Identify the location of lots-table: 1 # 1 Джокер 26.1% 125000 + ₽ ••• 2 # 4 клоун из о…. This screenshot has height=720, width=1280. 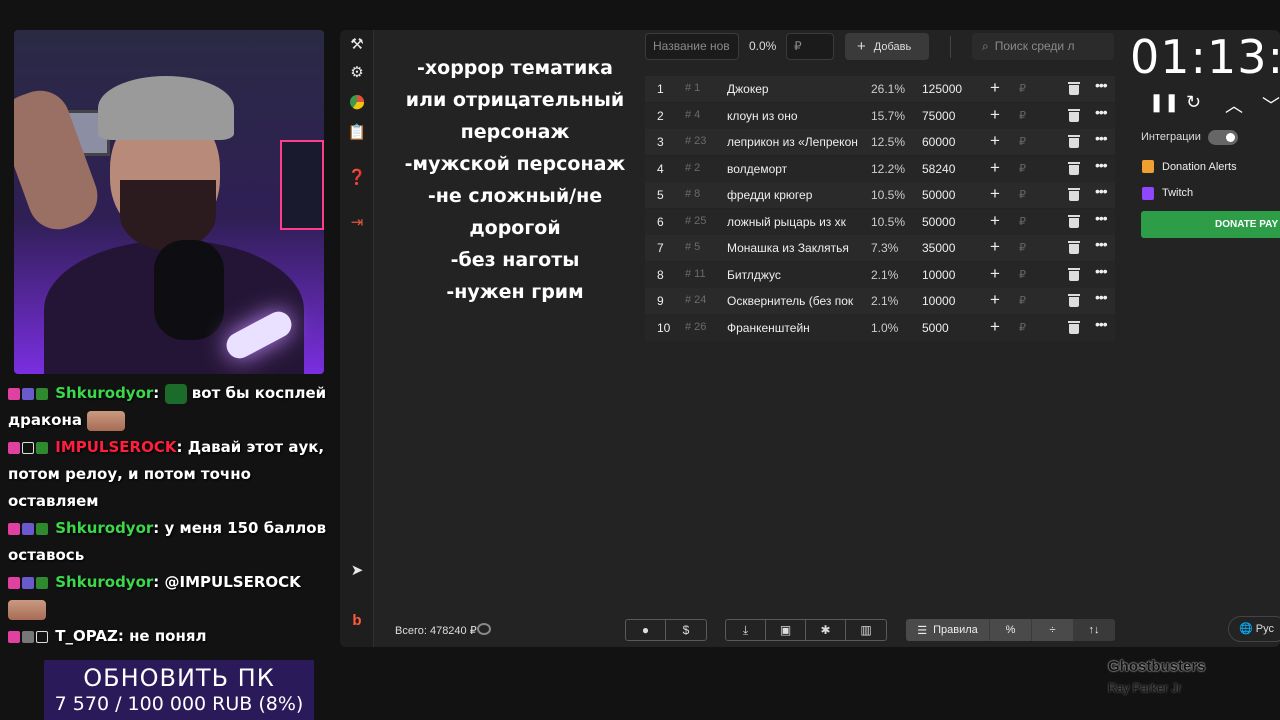
(880, 208).